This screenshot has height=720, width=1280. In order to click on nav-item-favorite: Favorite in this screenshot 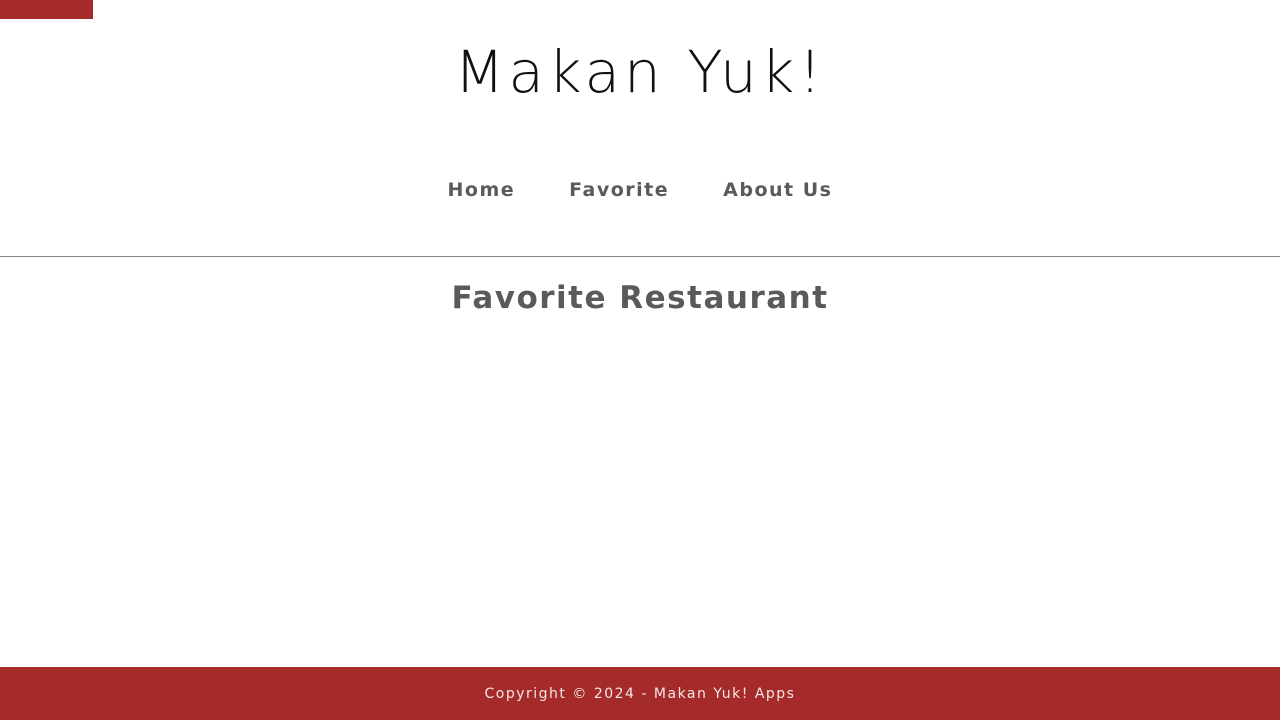, I will do `click(619, 190)`.